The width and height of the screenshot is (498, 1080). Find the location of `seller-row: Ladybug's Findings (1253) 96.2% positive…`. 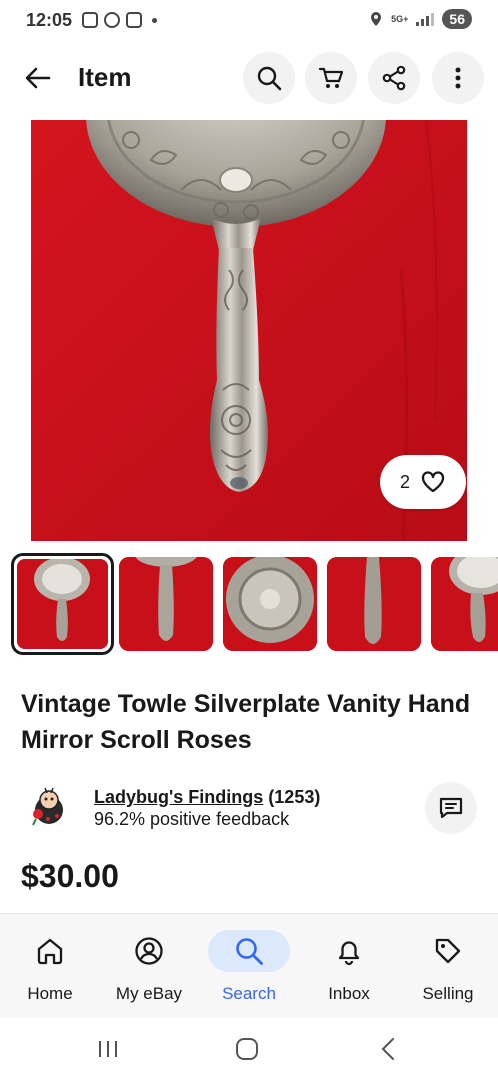

seller-row: Ladybug's Findings (1253) 96.2% positive… is located at coordinates (249, 808).